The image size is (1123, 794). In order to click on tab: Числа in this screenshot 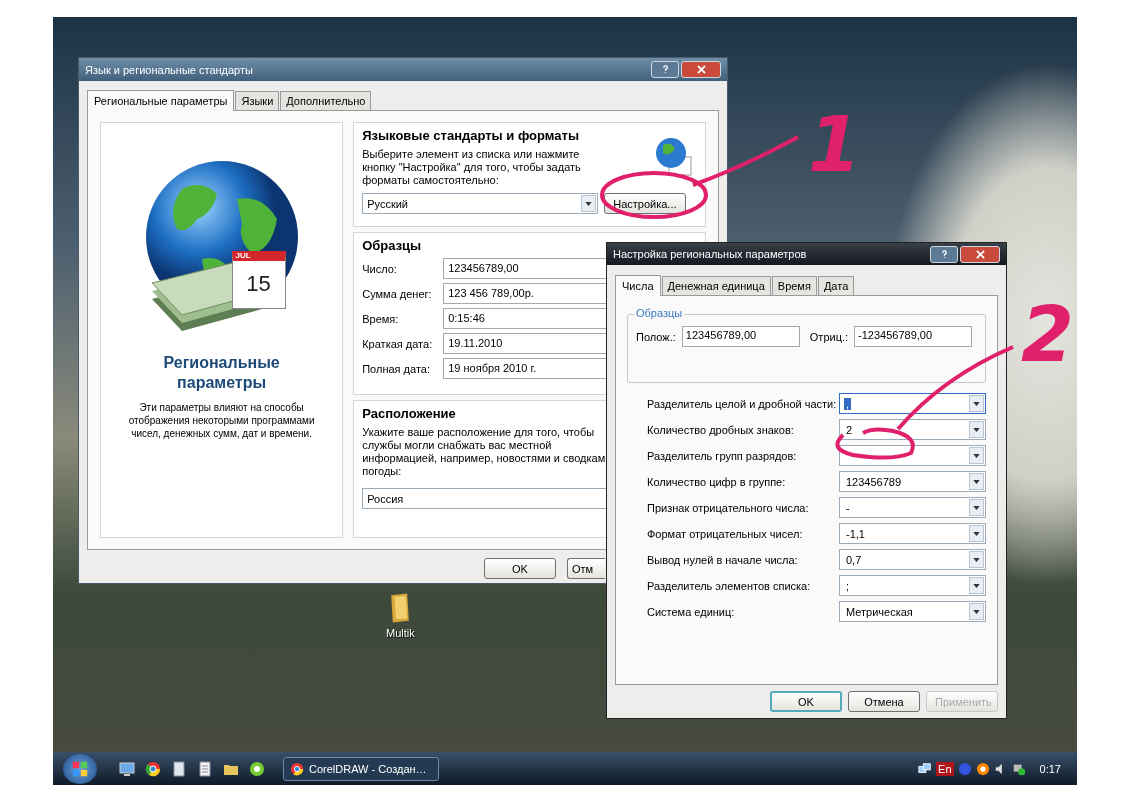, I will do `click(638, 285)`.